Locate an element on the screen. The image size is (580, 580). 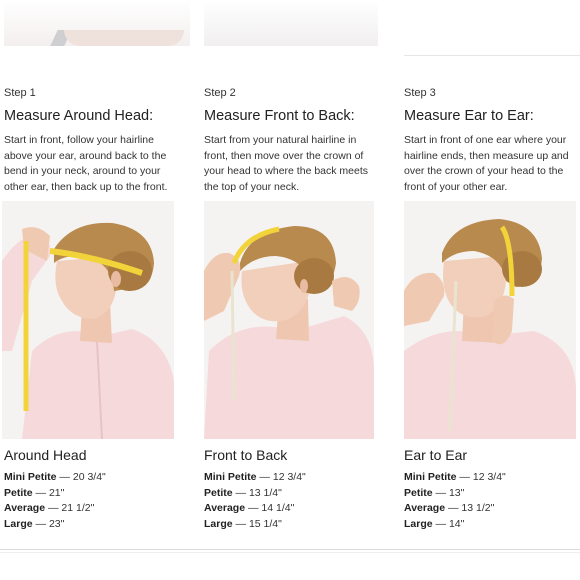
size-row: Large — 23" is located at coordinates (55, 525).